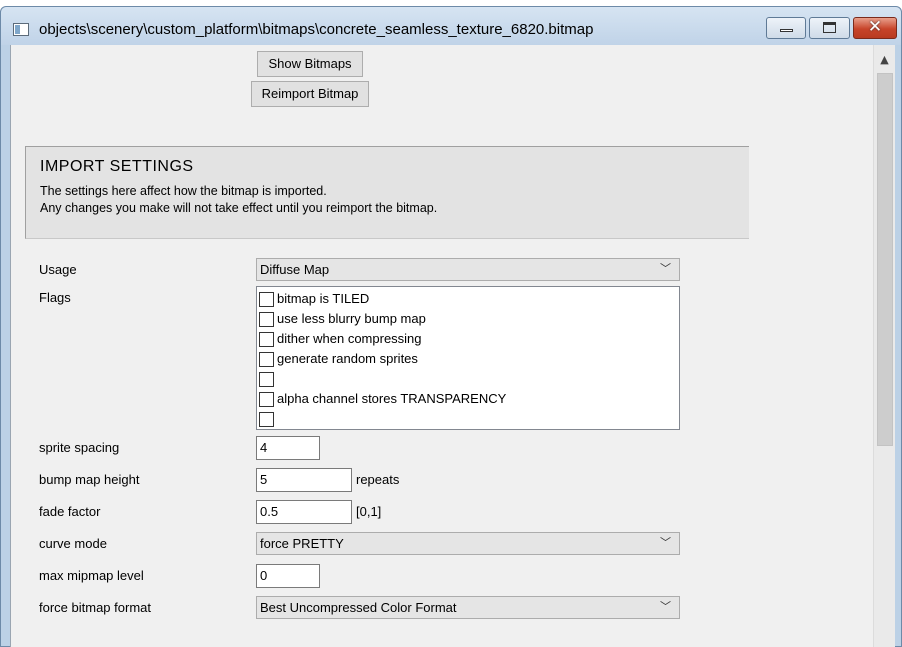 The height and width of the screenshot is (647, 902). I want to click on usage-dropdown: Diffuse Map ﹀, so click(468, 269).